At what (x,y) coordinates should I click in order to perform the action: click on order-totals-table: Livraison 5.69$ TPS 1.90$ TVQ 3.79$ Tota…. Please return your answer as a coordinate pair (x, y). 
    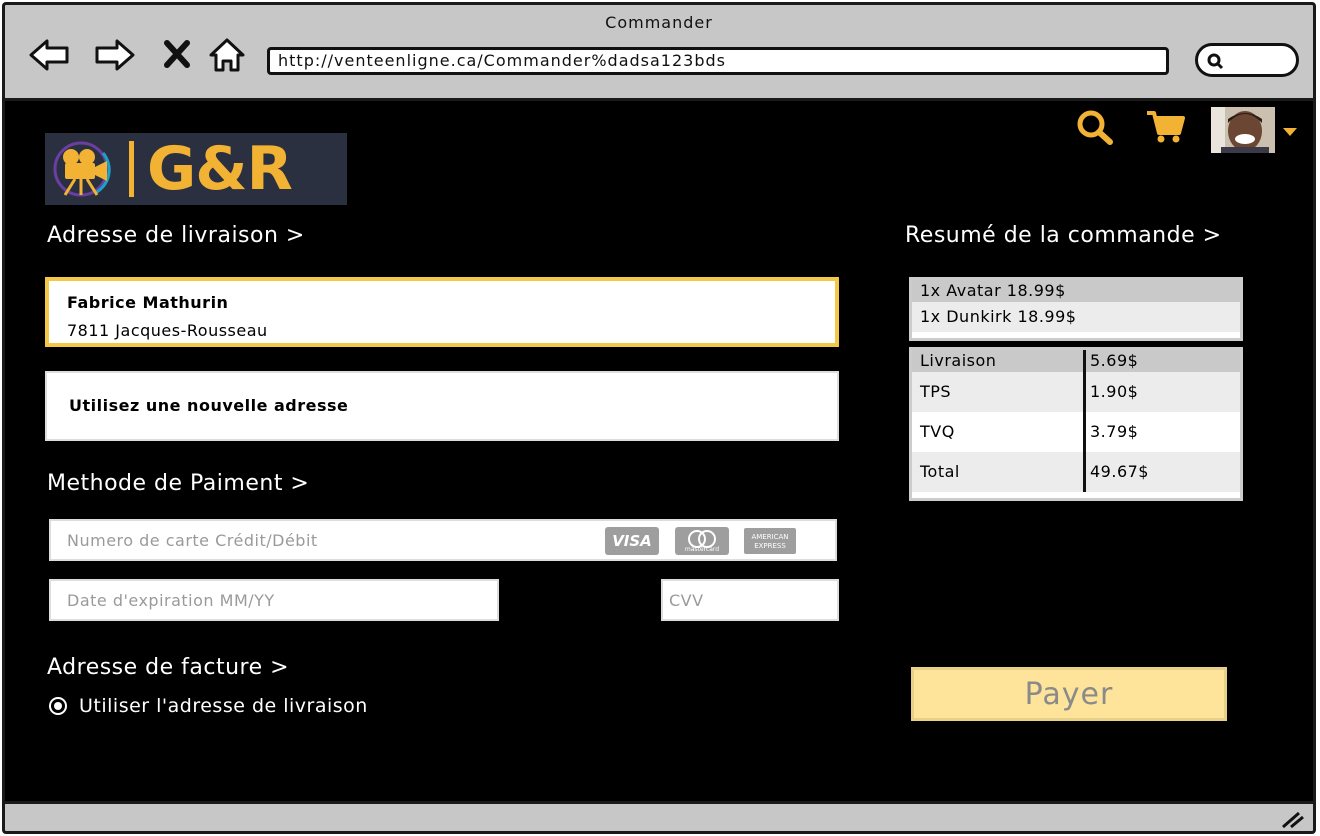
    Looking at the image, I should click on (1076, 424).